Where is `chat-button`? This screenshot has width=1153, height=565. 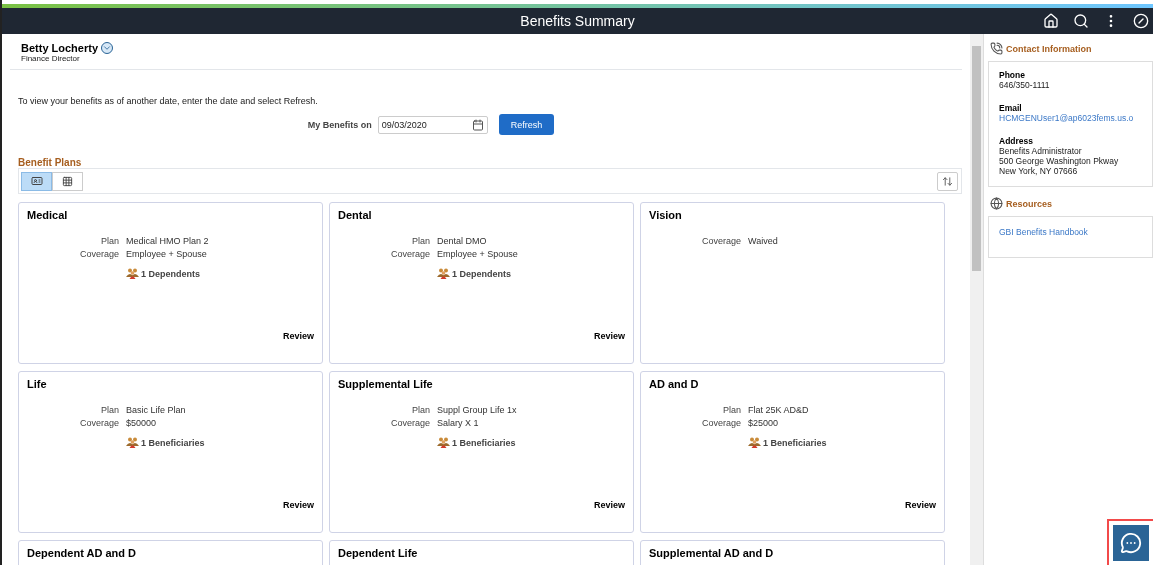 chat-button is located at coordinates (1131, 543).